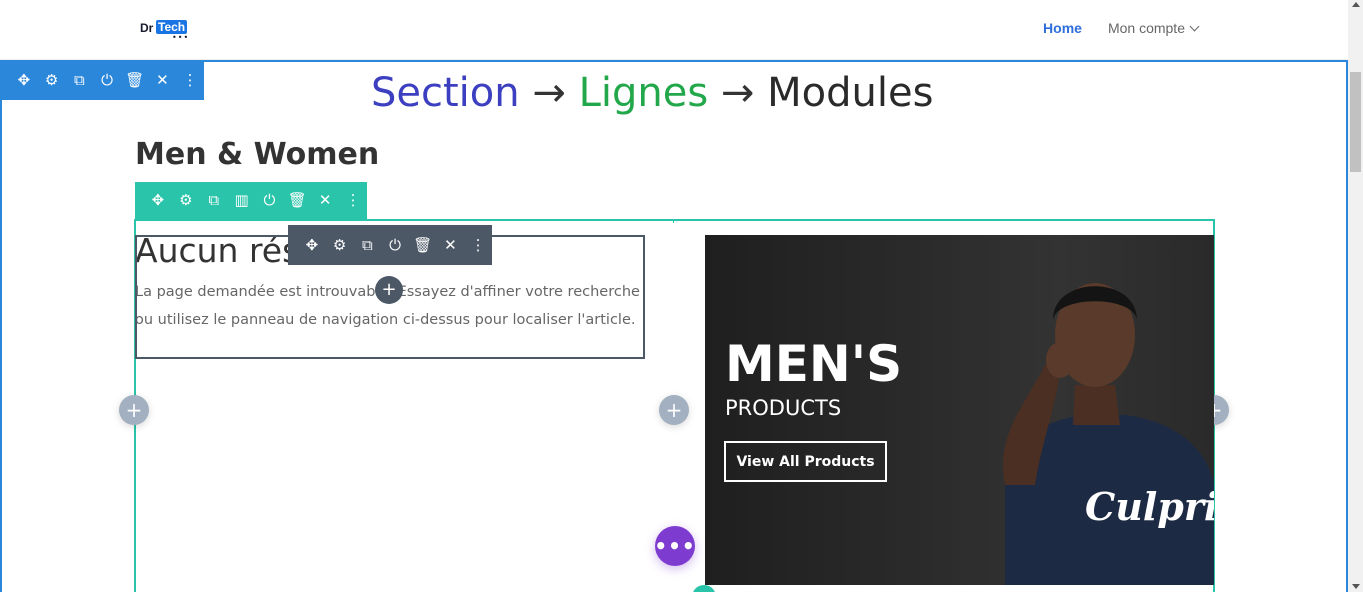 The height and width of the screenshot is (592, 1363). What do you see at coordinates (1062, 28) in the screenshot?
I see `nav-home-link: Home` at bounding box center [1062, 28].